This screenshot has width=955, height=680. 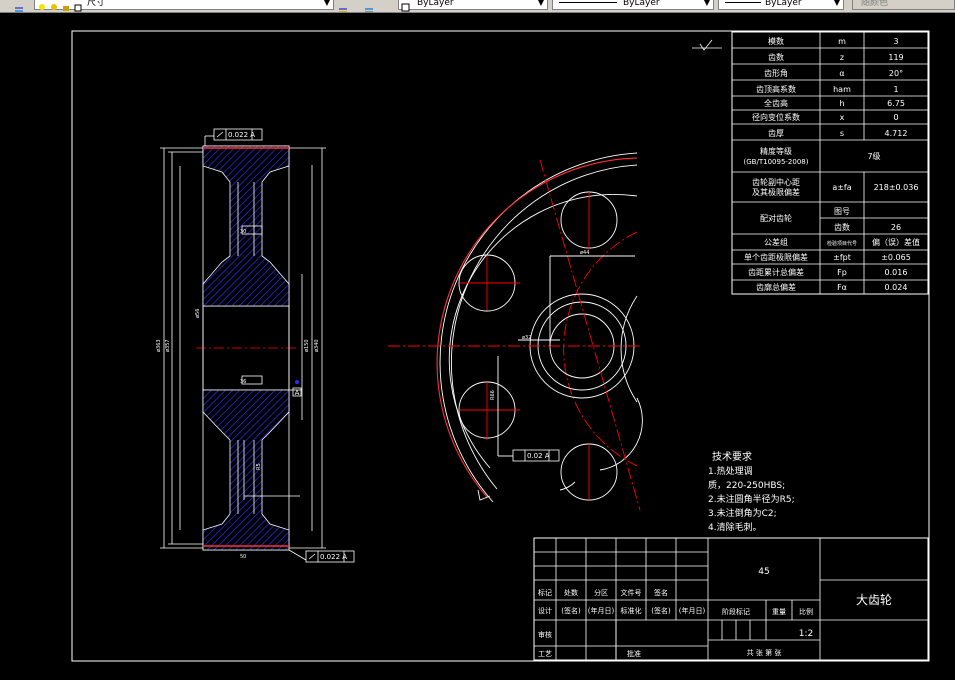 I want to click on plotstyle-combo: 随颜色, so click(x=903, y=5).